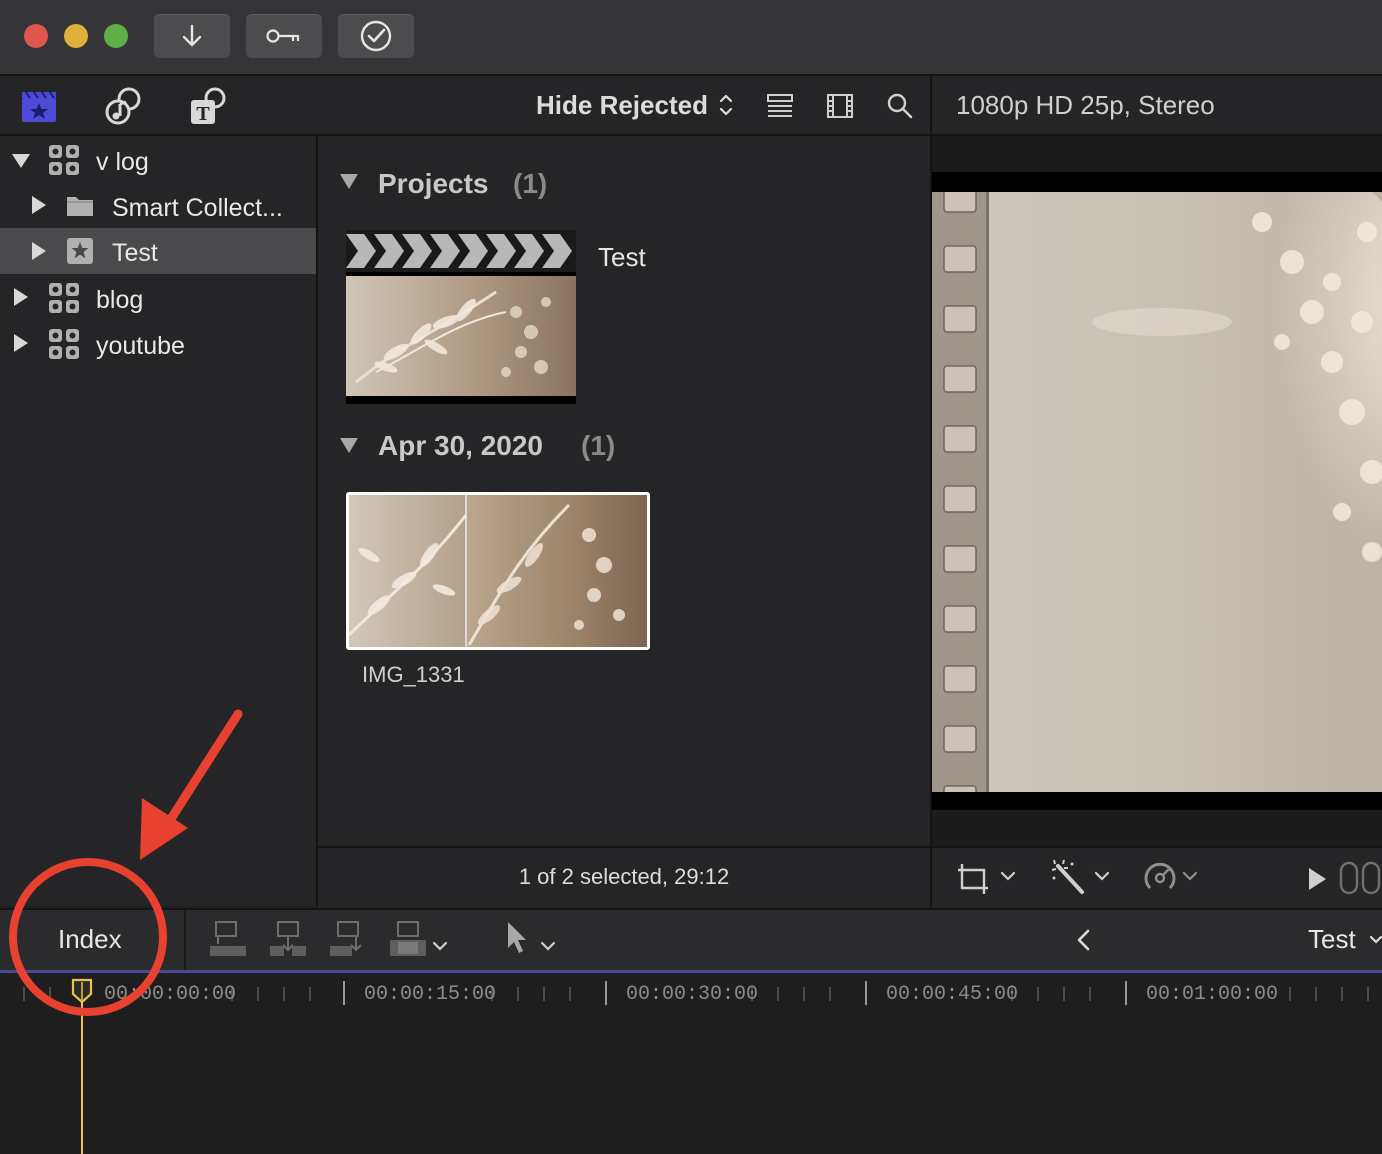 Image resolution: width=1382 pixels, height=1154 pixels. Describe the element at coordinates (952, 994) in the screenshot. I see `timecode-label: 00:00:45:00` at that location.